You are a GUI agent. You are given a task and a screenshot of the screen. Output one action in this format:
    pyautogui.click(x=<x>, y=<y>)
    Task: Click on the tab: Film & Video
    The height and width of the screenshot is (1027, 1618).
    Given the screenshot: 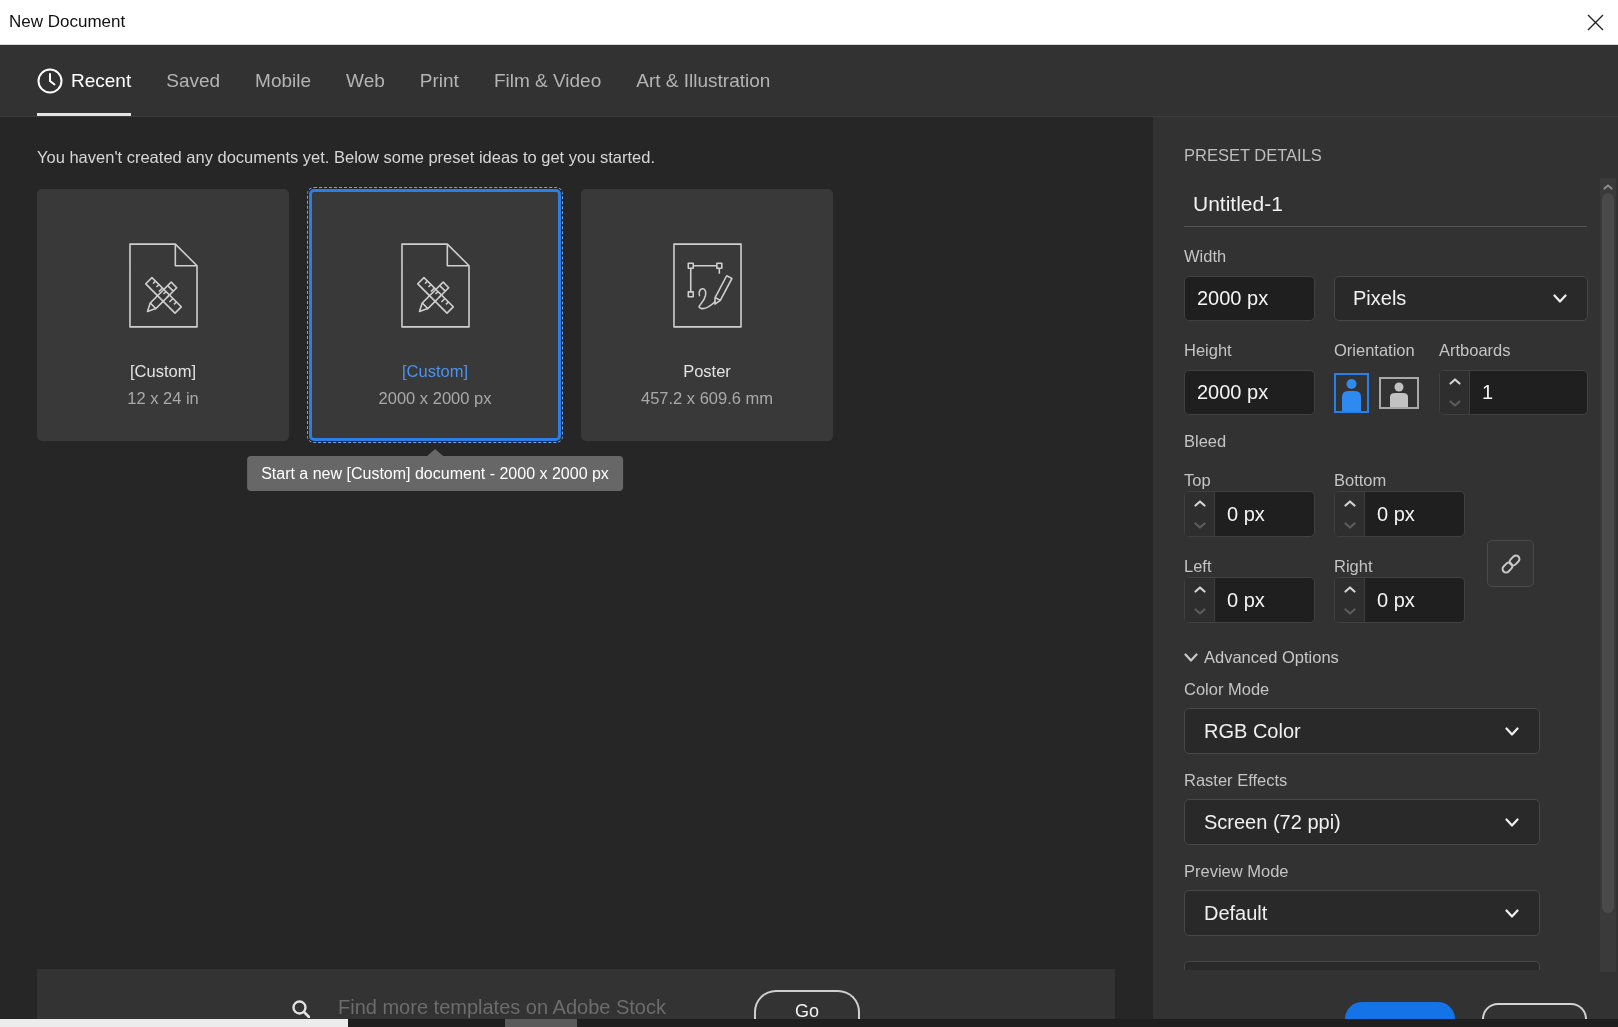 What is the action you would take?
    pyautogui.click(x=547, y=80)
    